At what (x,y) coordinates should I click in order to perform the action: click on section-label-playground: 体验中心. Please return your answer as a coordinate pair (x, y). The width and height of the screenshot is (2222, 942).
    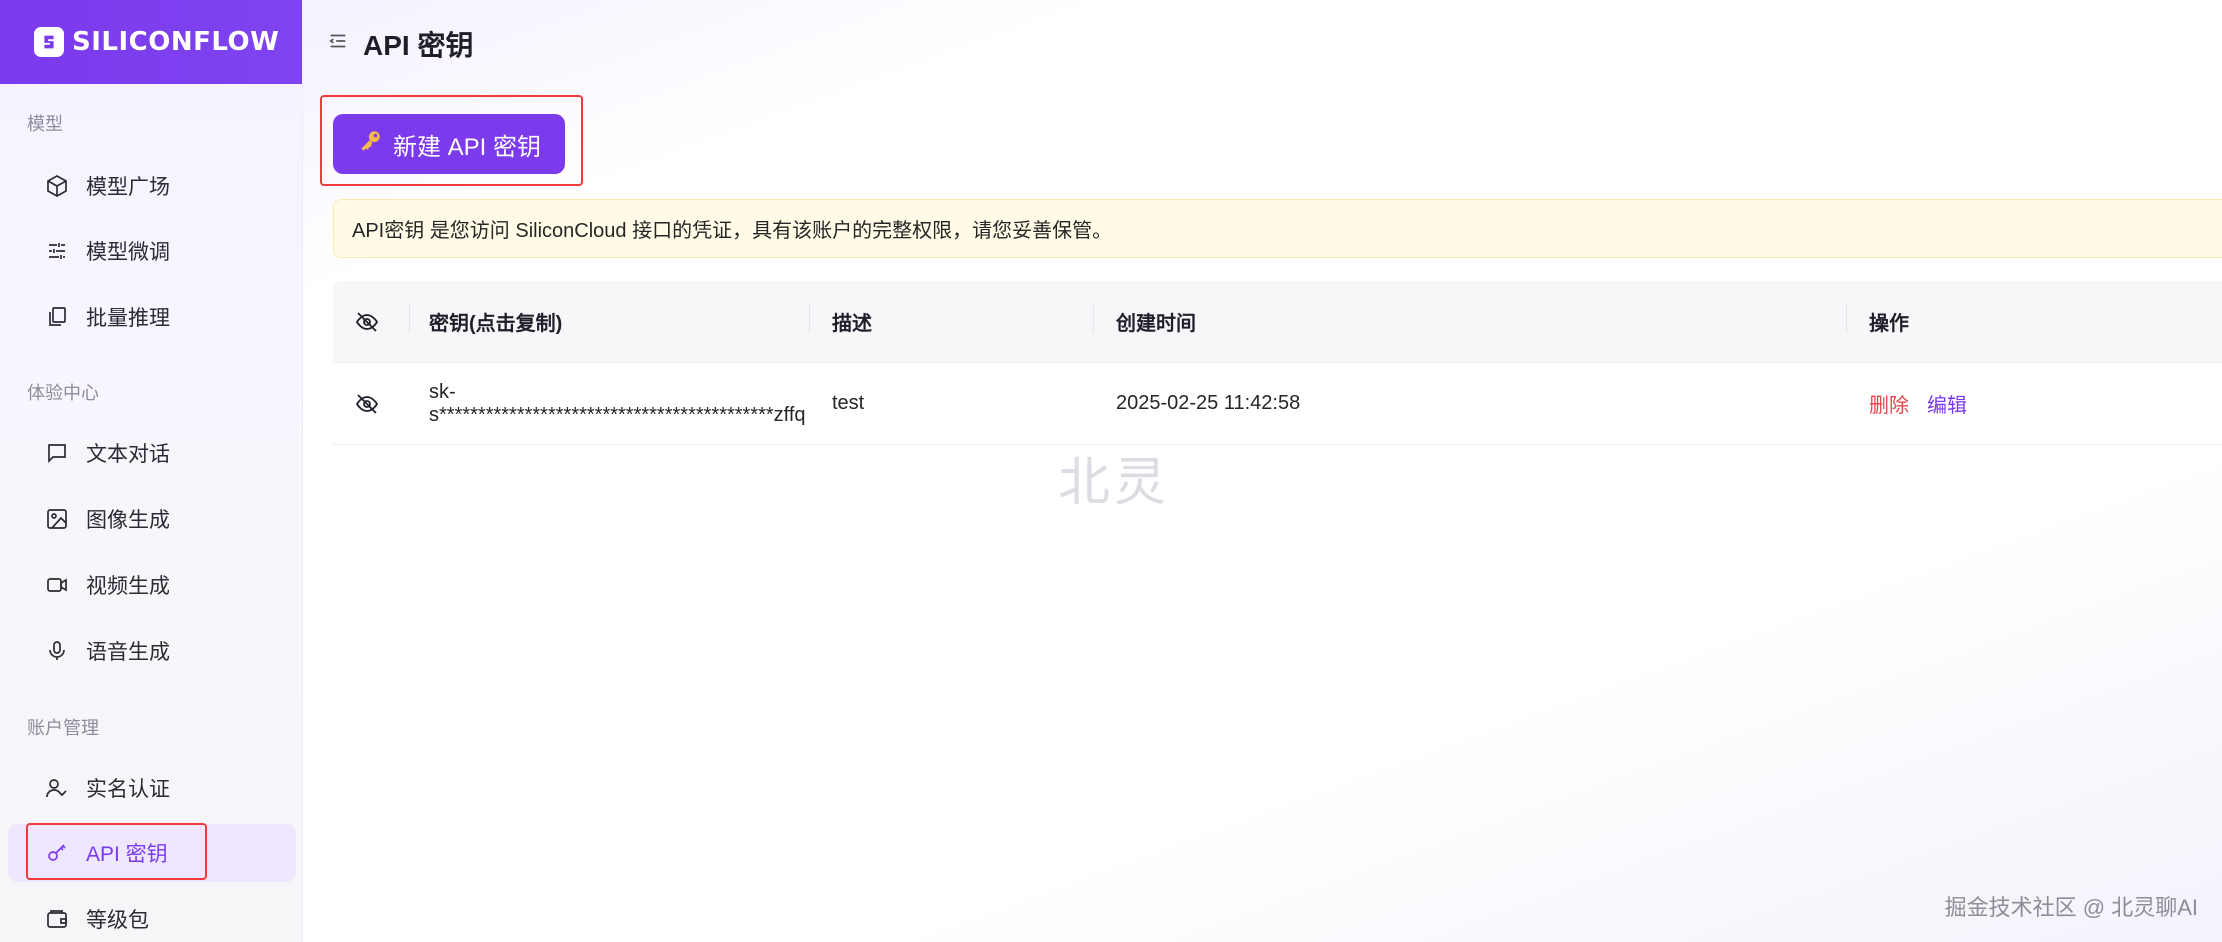
    Looking at the image, I should click on (63, 393).